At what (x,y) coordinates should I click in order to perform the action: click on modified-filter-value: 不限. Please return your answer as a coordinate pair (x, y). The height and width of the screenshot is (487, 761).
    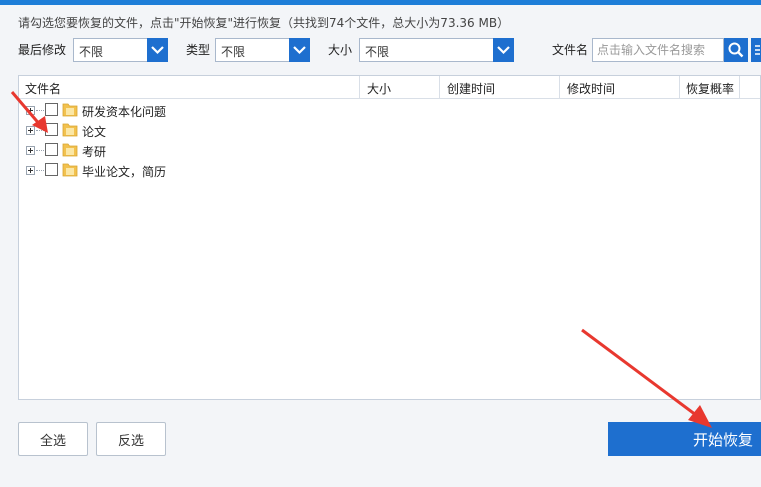
    Looking at the image, I should click on (91, 52).